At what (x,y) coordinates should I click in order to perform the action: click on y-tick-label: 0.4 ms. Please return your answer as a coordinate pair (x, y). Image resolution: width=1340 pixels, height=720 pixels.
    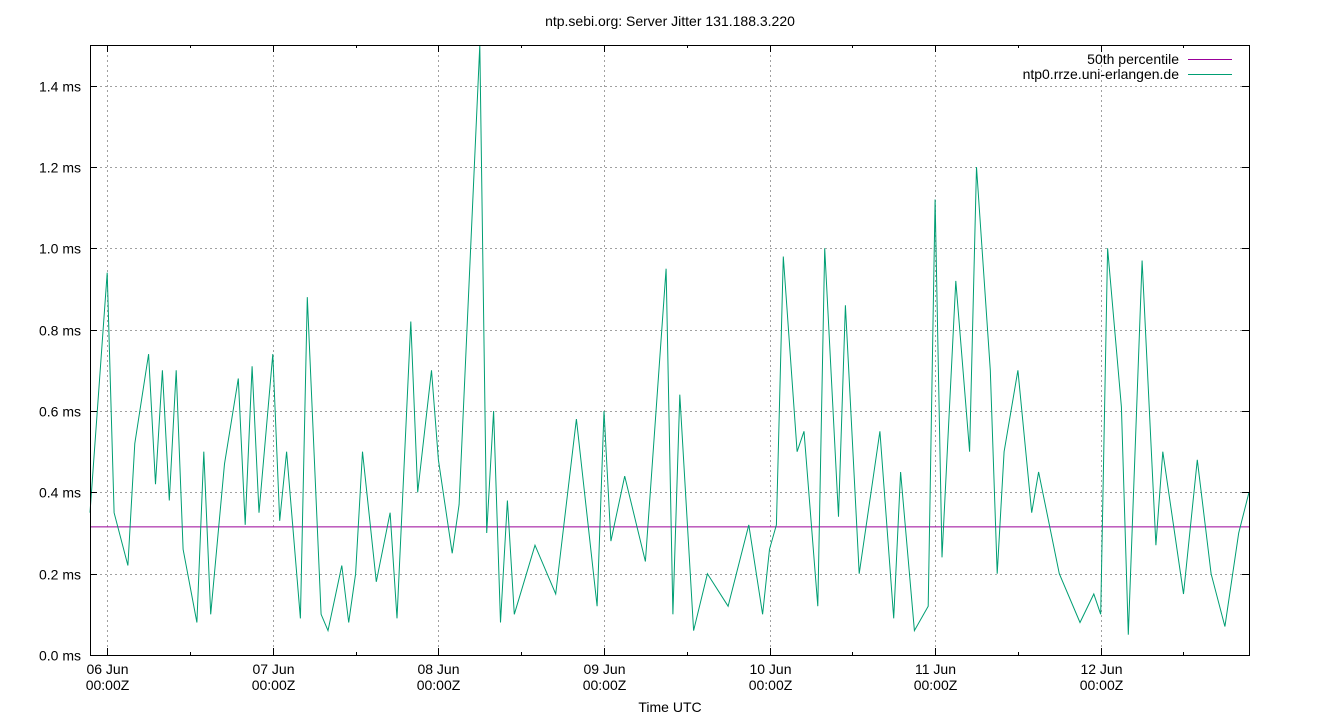
    Looking at the image, I should click on (60, 493).